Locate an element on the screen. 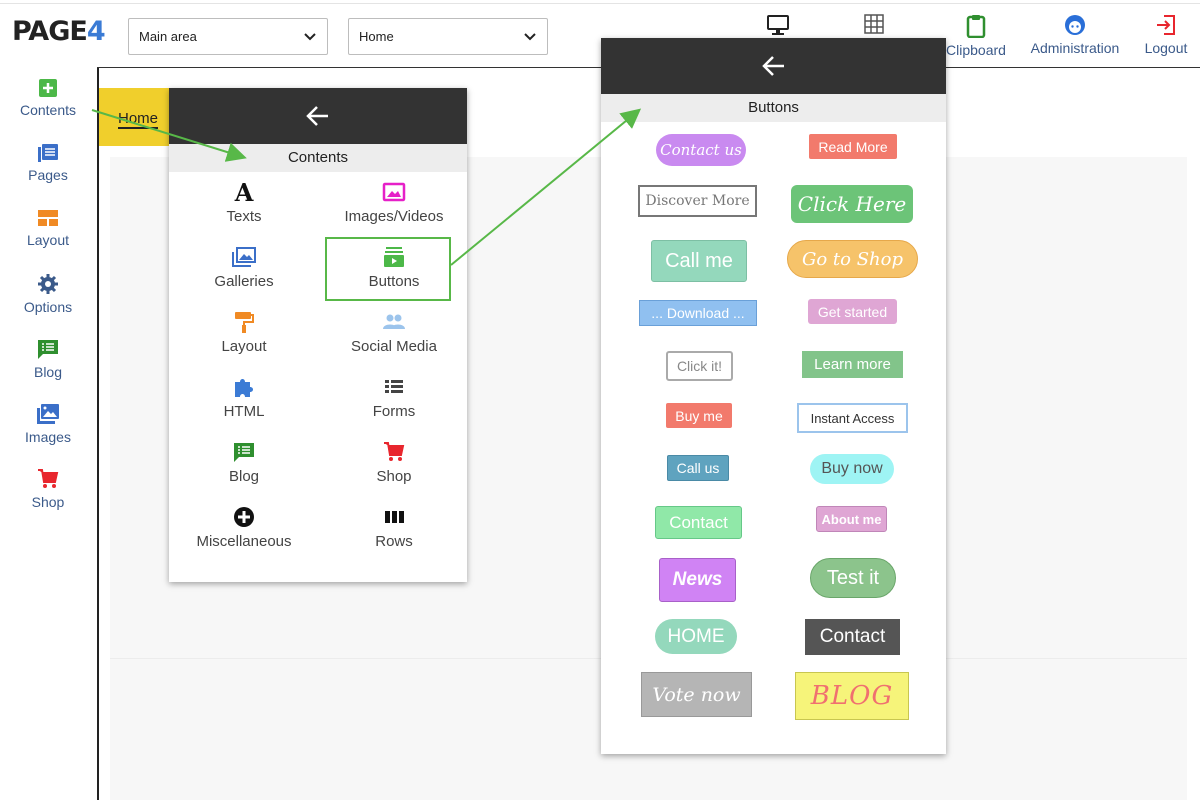 The width and height of the screenshot is (1200, 800). arrow-overlay is located at coordinates (366, 187).